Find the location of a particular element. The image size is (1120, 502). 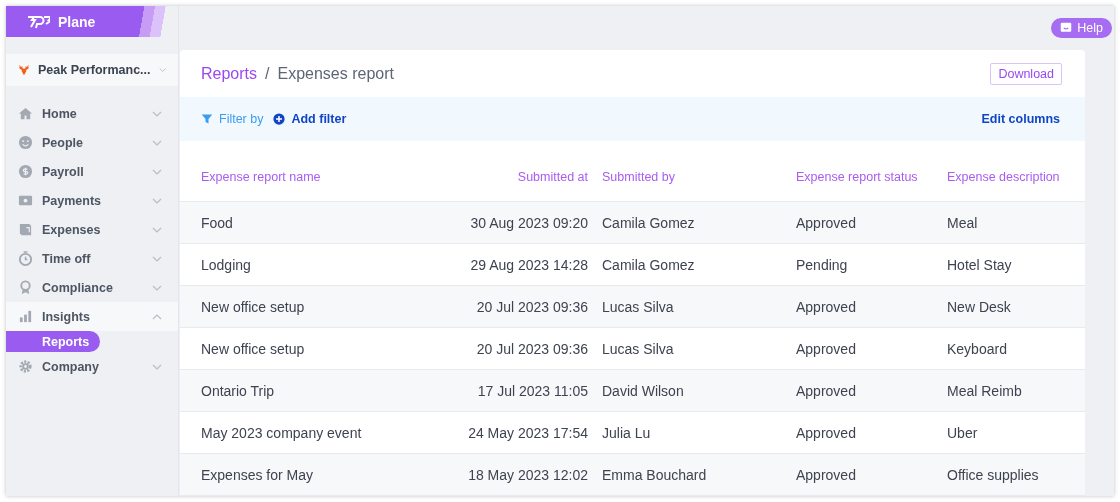

nav-item: Insights is located at coordinates (92, 316).